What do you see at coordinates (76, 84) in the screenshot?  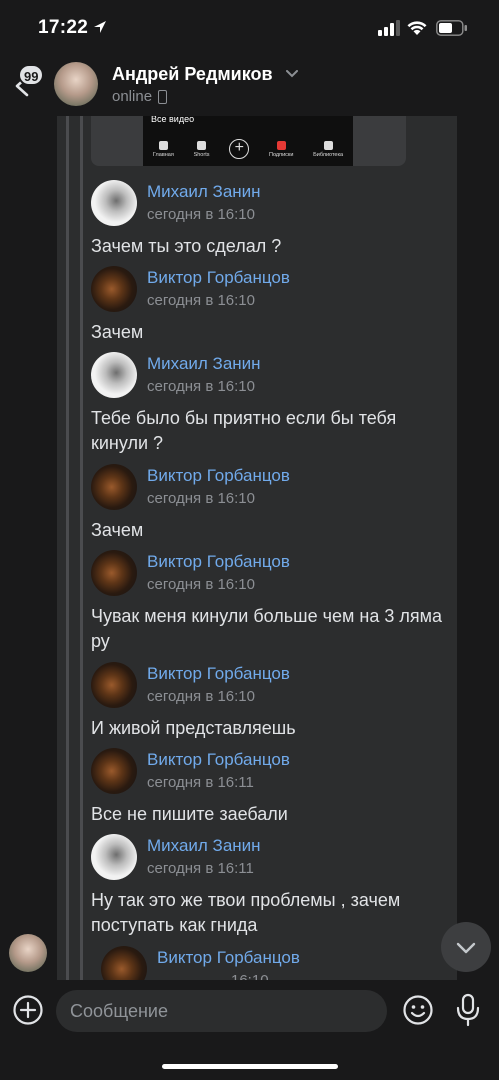 I see `contact-avatar` at bounding box center [76, 84].